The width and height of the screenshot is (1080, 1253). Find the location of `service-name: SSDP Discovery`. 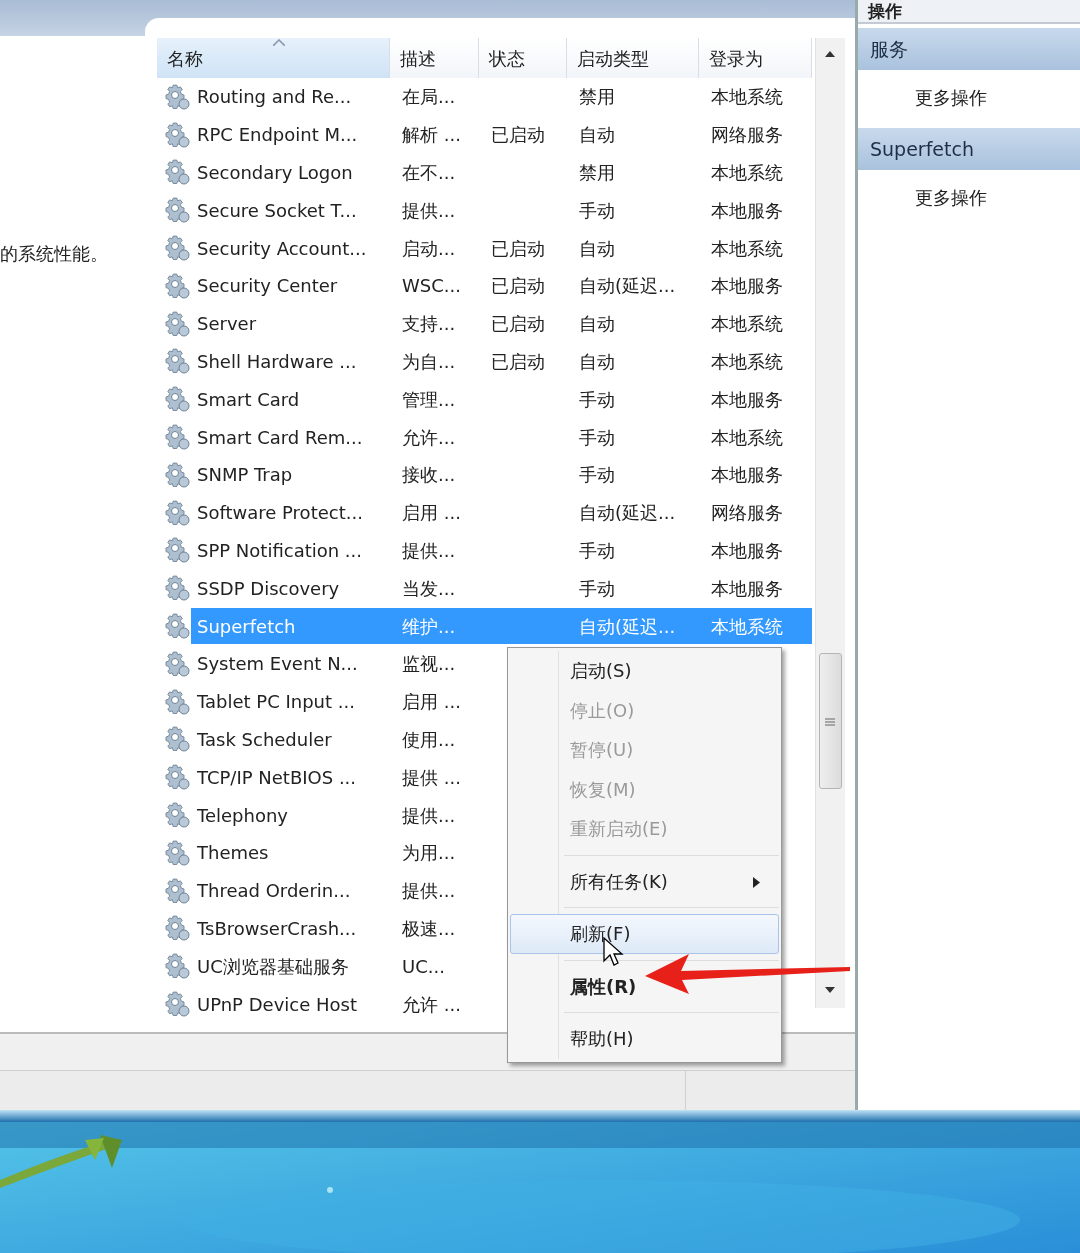

service-name: SSDP Discovery is located at coordinates (268, 588).